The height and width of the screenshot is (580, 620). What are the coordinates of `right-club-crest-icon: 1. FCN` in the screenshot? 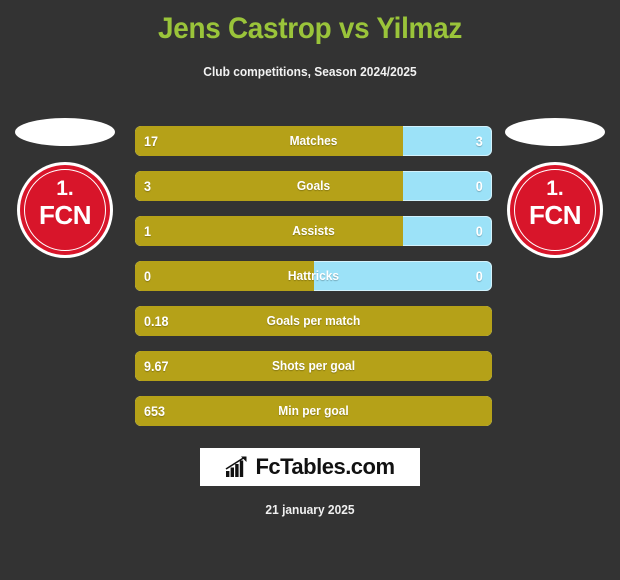 It's located at (555, 210).